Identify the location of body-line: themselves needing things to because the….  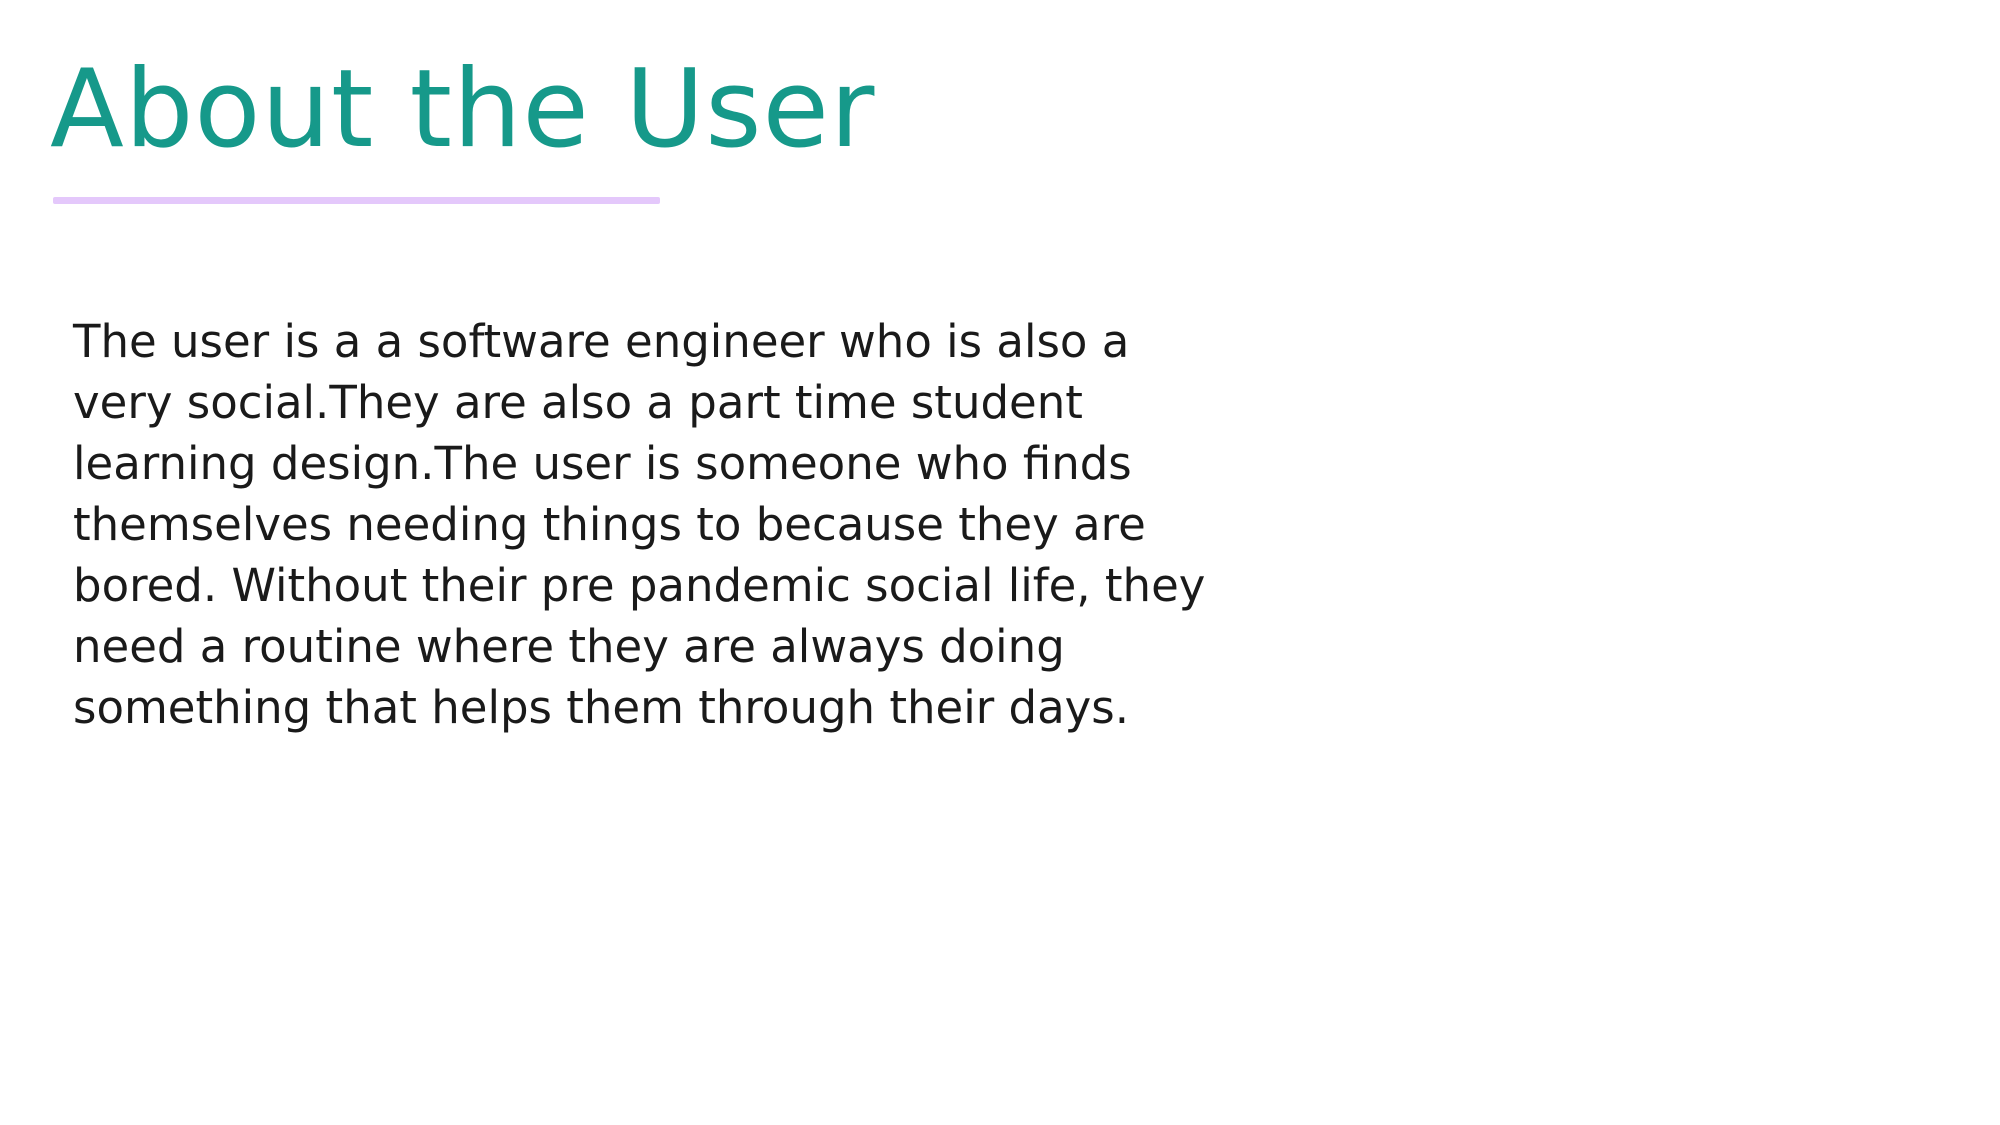
(609, 524).